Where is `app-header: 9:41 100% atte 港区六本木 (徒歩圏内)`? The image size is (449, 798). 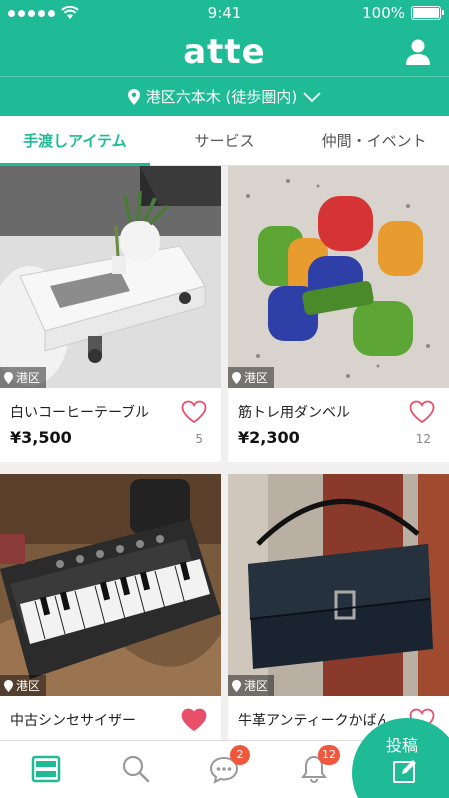
app-header: 9:41 100% atte 港区六本木 (徒歩圏内) is located at coordinates (224, 58).